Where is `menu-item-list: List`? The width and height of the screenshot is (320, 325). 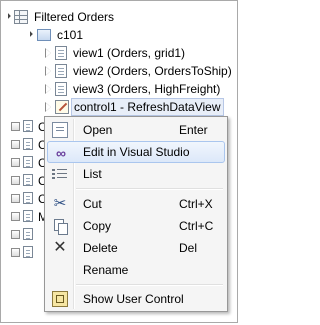
menu-item-list: List is located at coordinates (136, 174).